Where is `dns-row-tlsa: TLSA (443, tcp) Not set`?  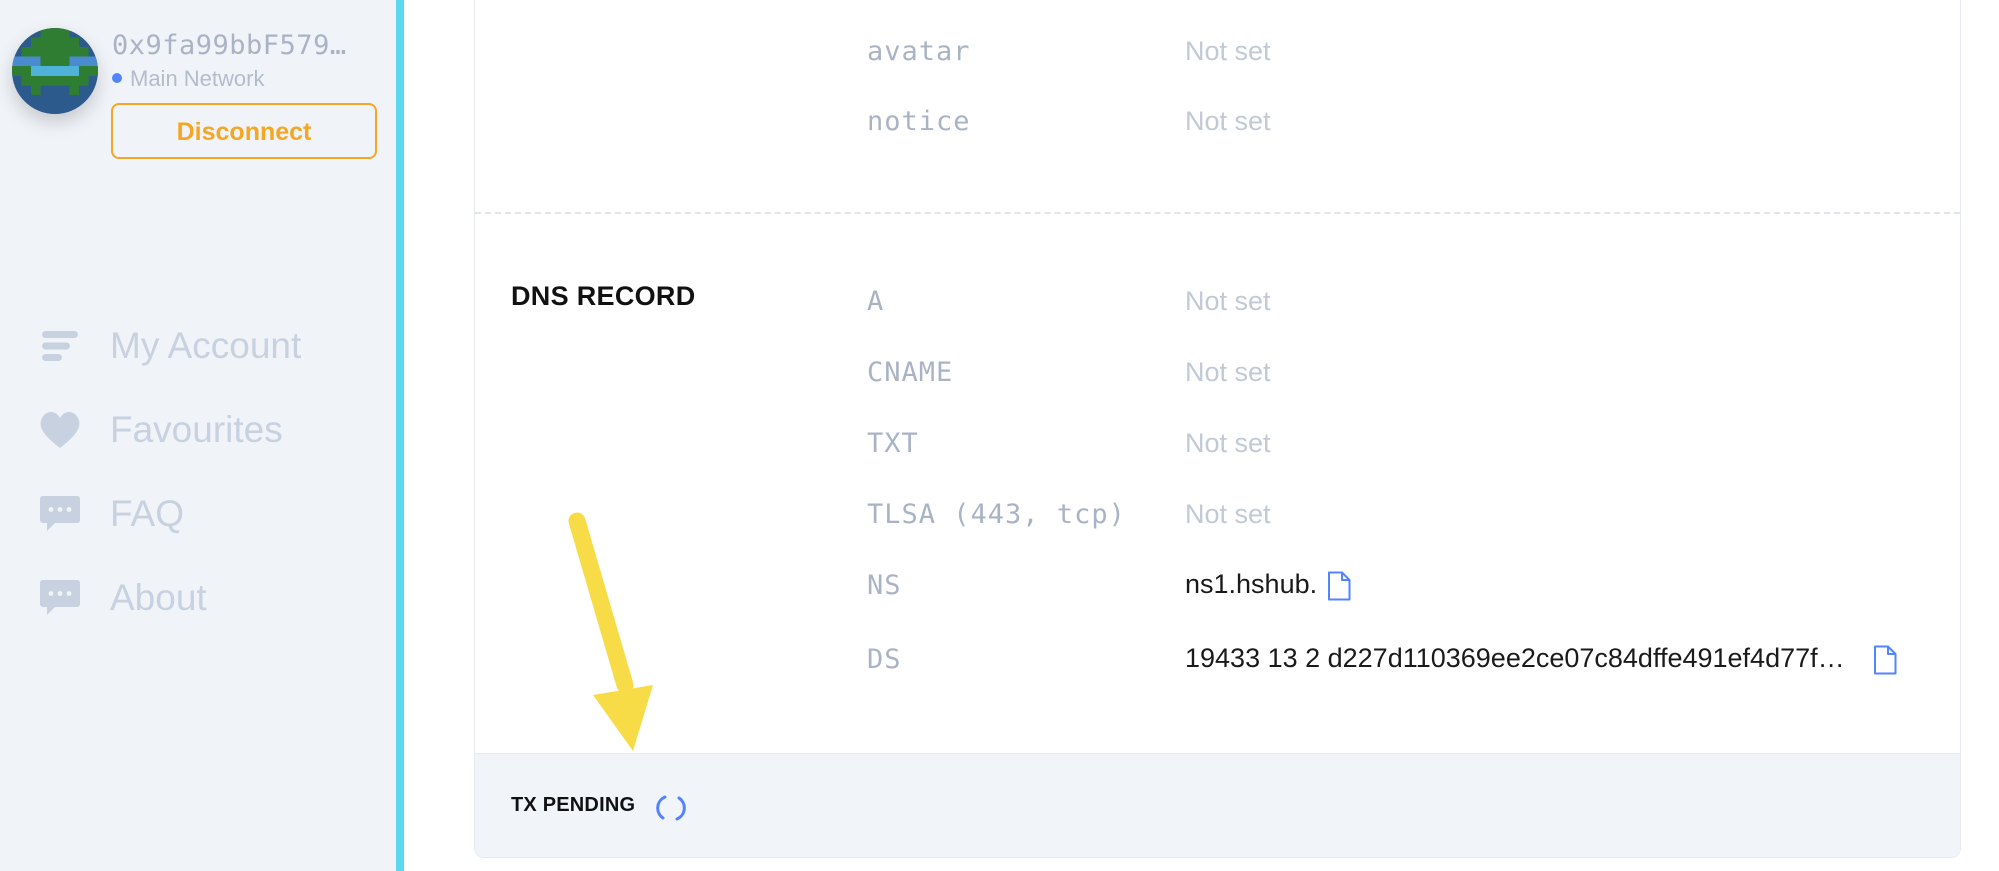
dns-row-tlsa: TLSA (443, tcp) Not set is located at coordinates (1217, 514).